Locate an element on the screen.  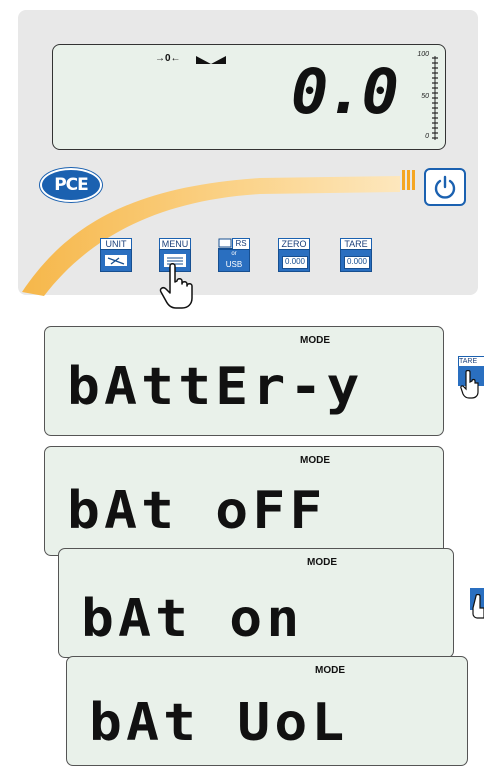
zero-indicator: →0← is located at coordinates (168, 58).